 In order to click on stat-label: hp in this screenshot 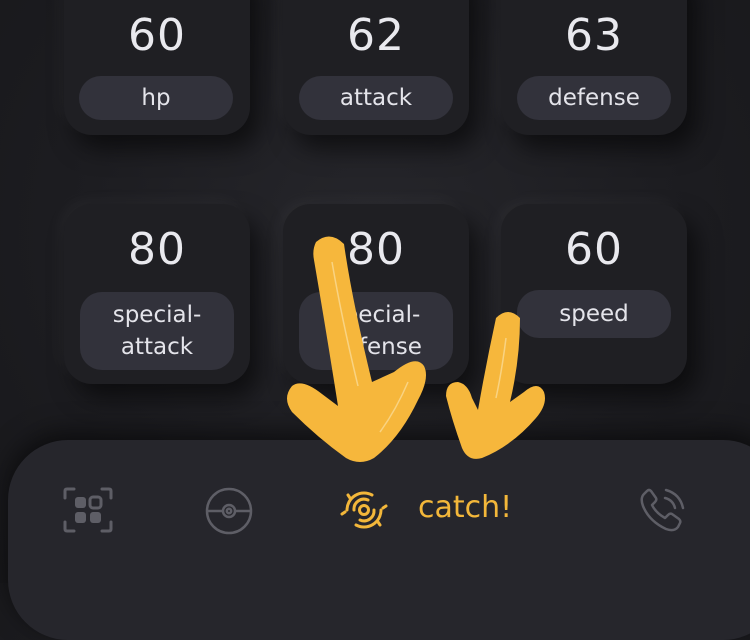, I will do `click(156, 98)`.